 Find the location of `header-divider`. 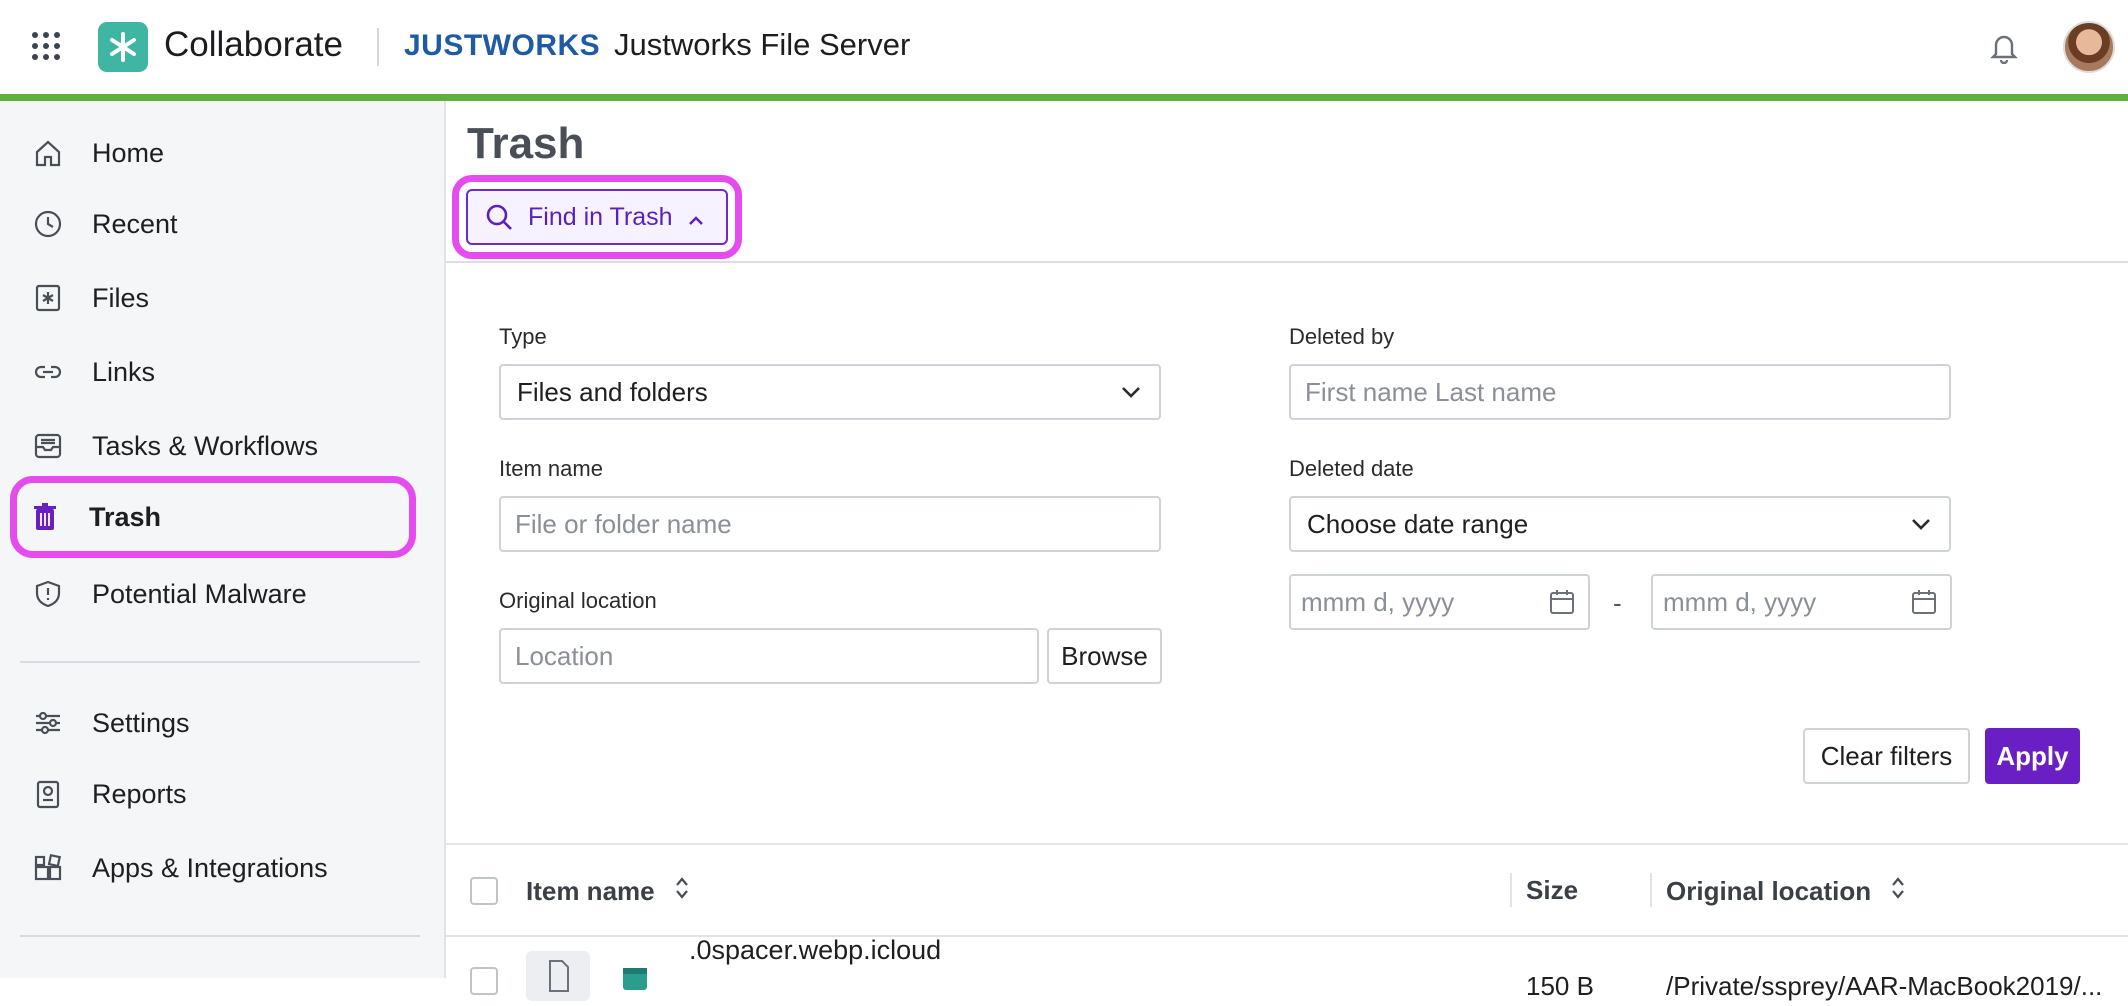

header-divider is located at coordinates (378, 47).